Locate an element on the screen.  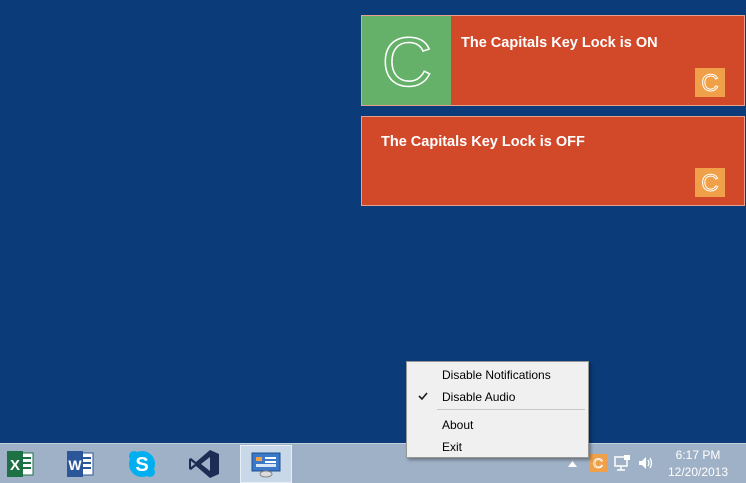
letter-c-outline-icon: C is located at coordinates (407, 62).